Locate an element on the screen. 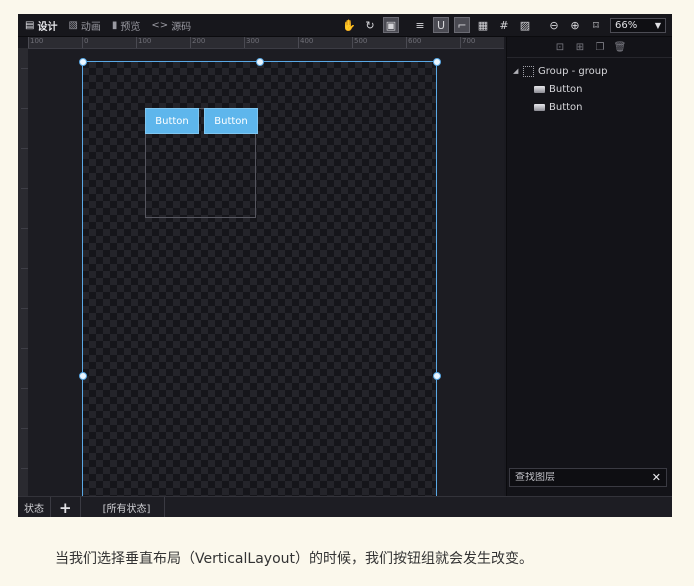  tab-source: <> 源码 is located at coordinates (171, 25).